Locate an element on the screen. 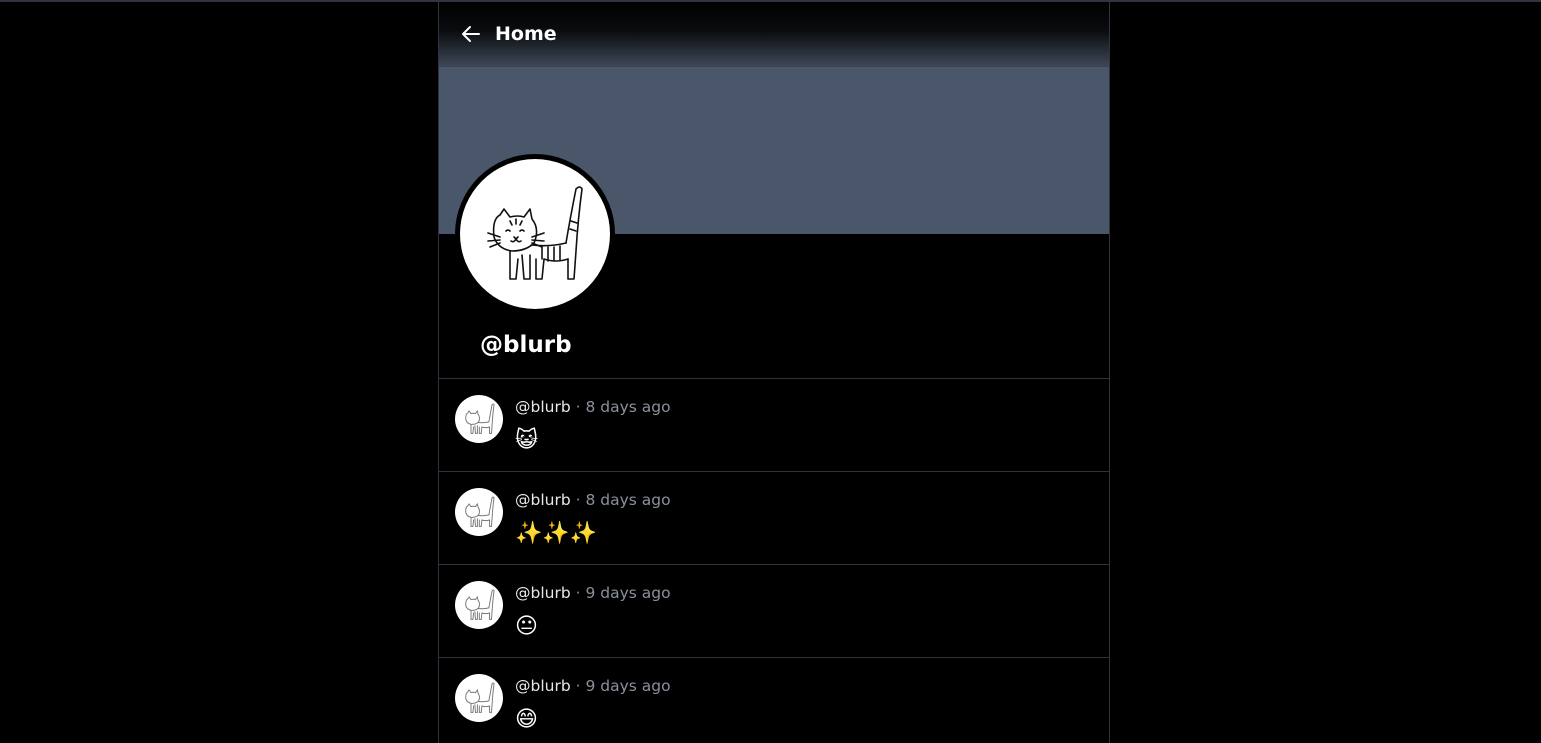 The image size is (1541, 743). post-content: 😺 is located at coordinates (526, 440).